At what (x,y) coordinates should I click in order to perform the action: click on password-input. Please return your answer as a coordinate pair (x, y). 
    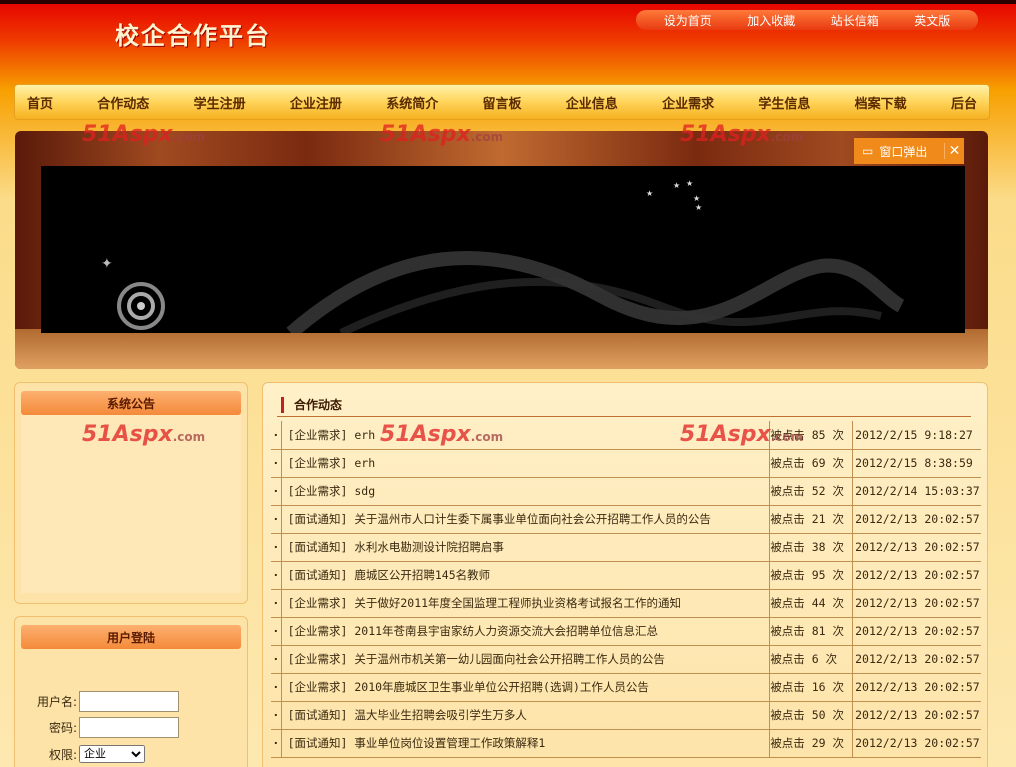
    Looking at the image, I should click on (129, 727).